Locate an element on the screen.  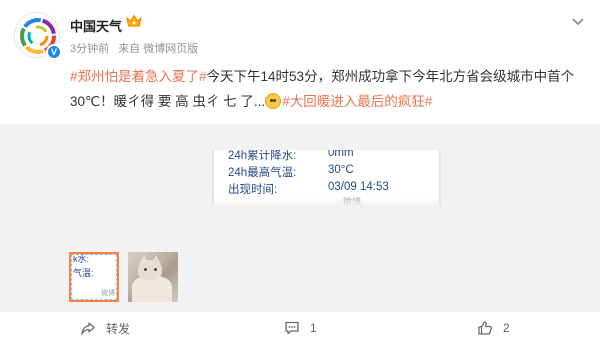
comment-button: 1 is located at coordinates (300, 328).